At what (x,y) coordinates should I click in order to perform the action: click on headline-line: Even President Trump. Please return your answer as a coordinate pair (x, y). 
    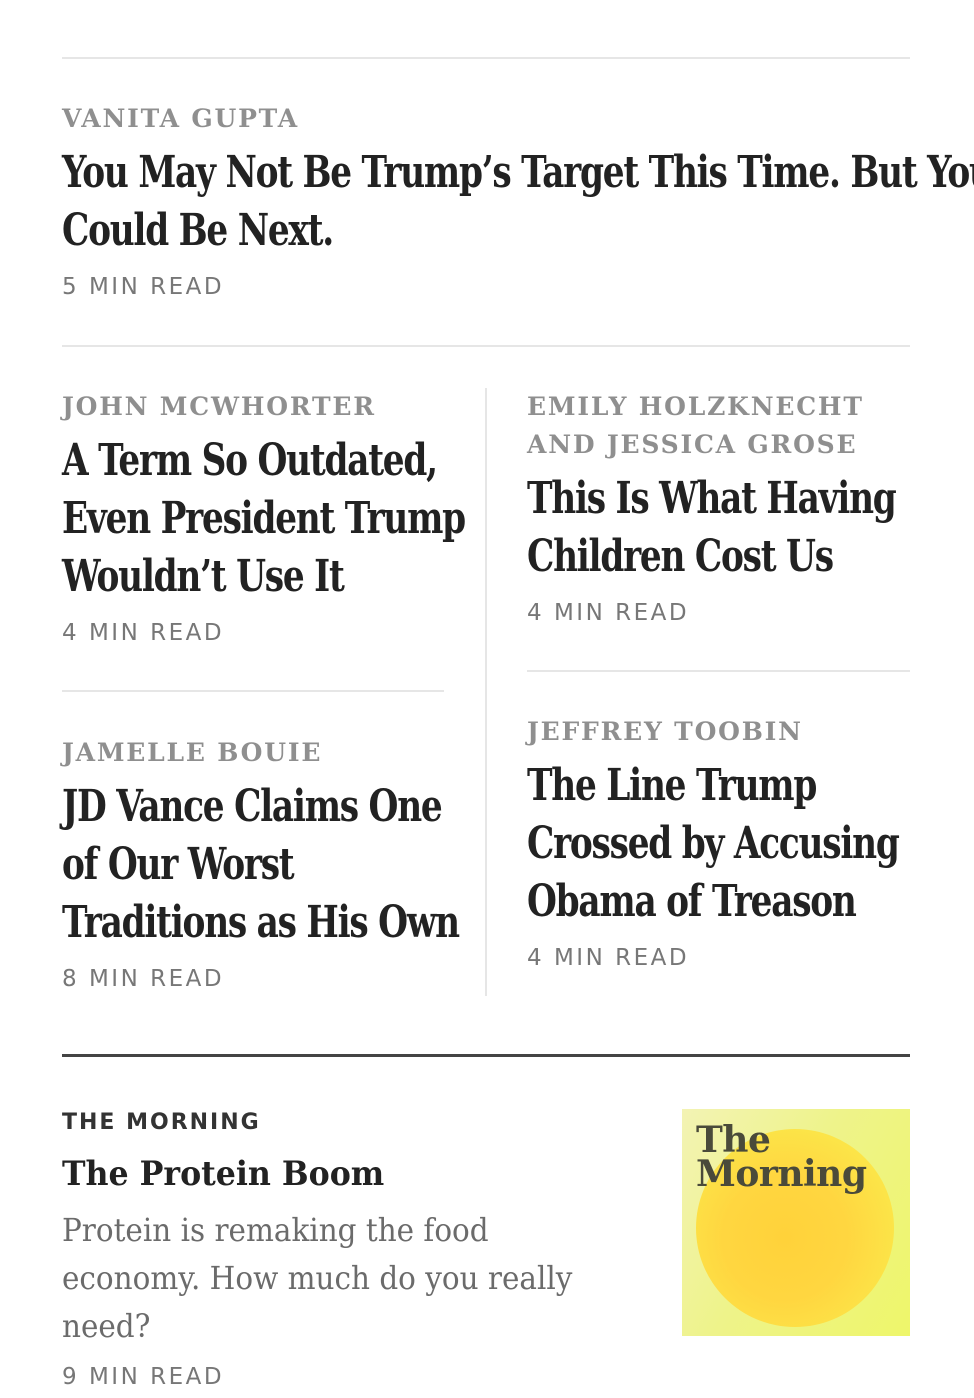
    Looking at the image, I should click on (264, 518).